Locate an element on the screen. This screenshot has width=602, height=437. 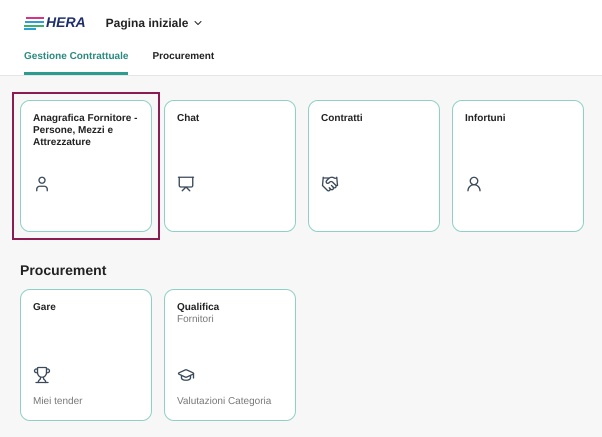
app-tile: Anagrafica Fornitore - Persone, Mezzi e Attrezzature is located at coordinates (86, 166).